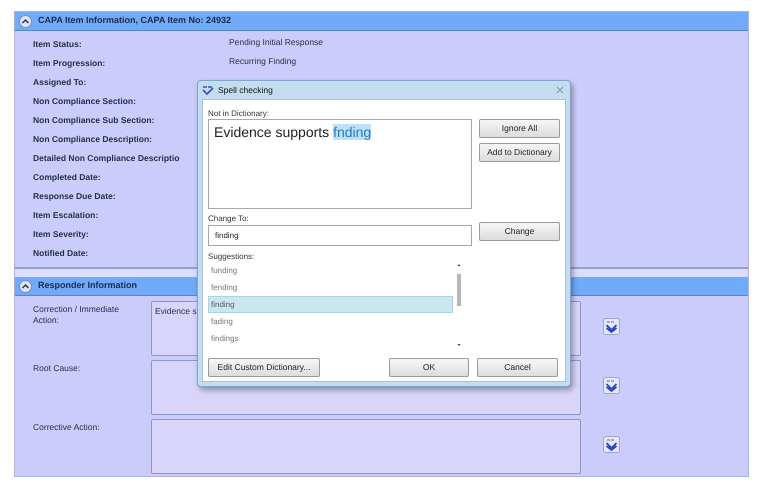  I want to click on field-label: Item Status:, so click(57, 43).